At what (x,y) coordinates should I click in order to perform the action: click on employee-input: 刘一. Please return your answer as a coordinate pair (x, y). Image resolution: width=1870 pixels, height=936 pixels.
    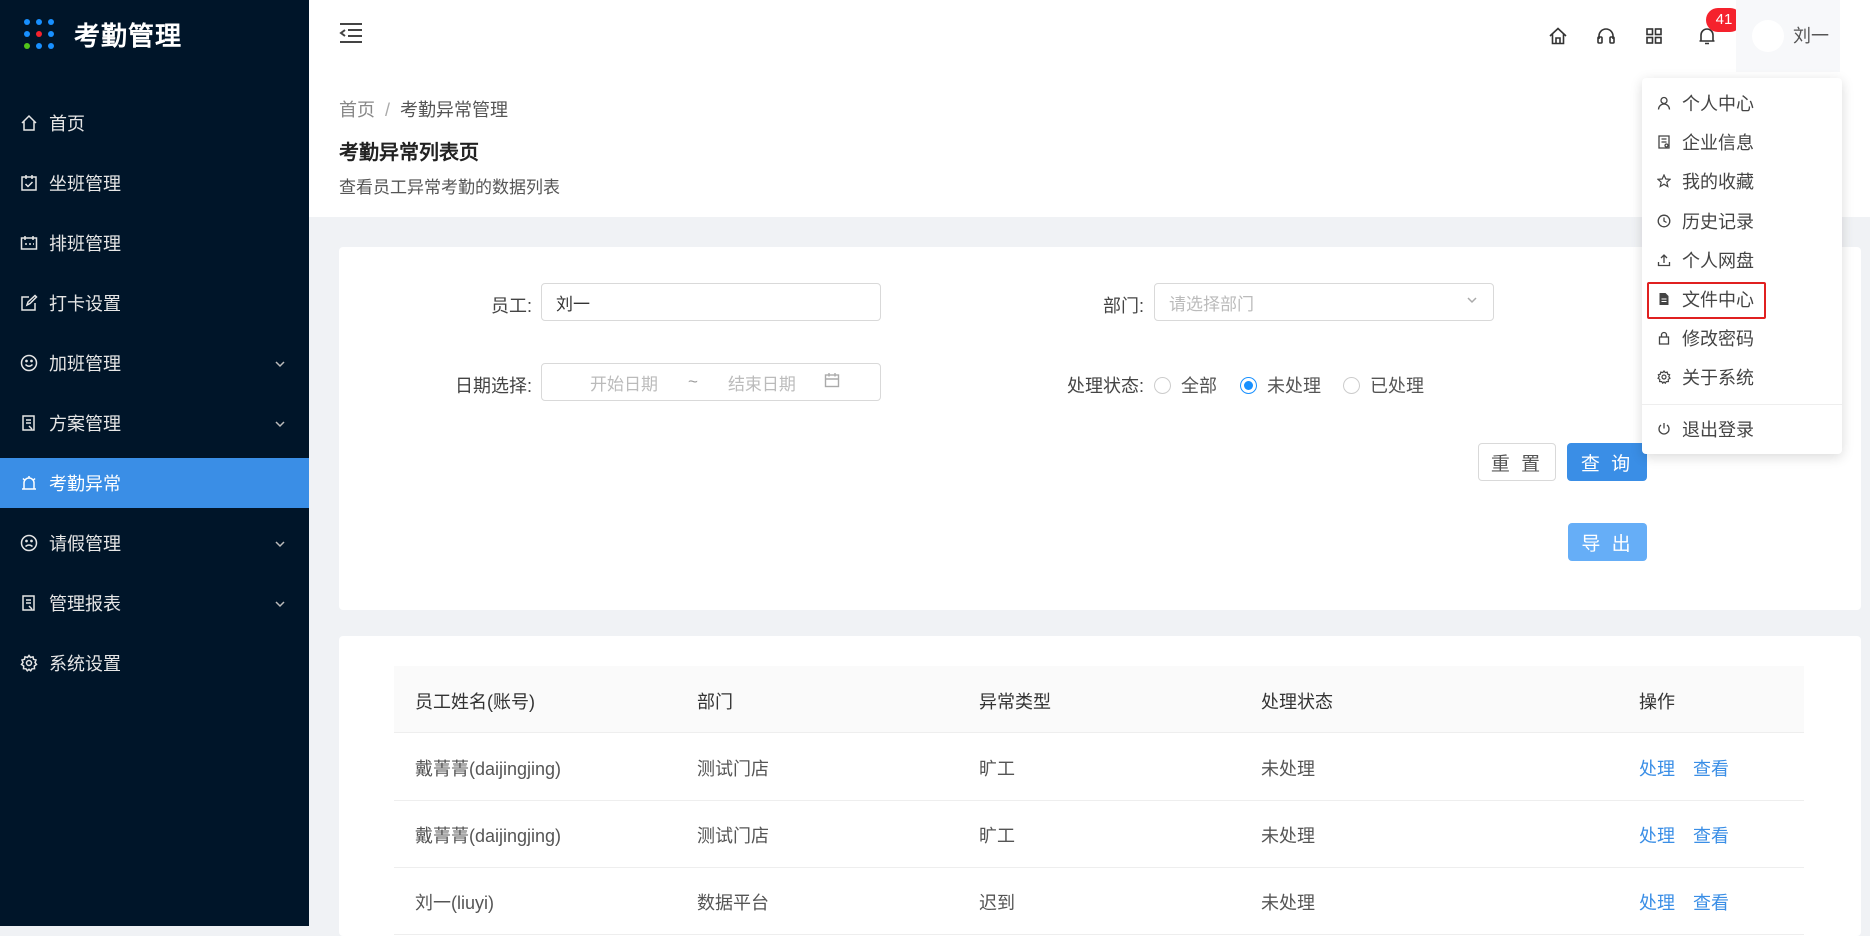
    Looking at the image, I should click on (711, 302).